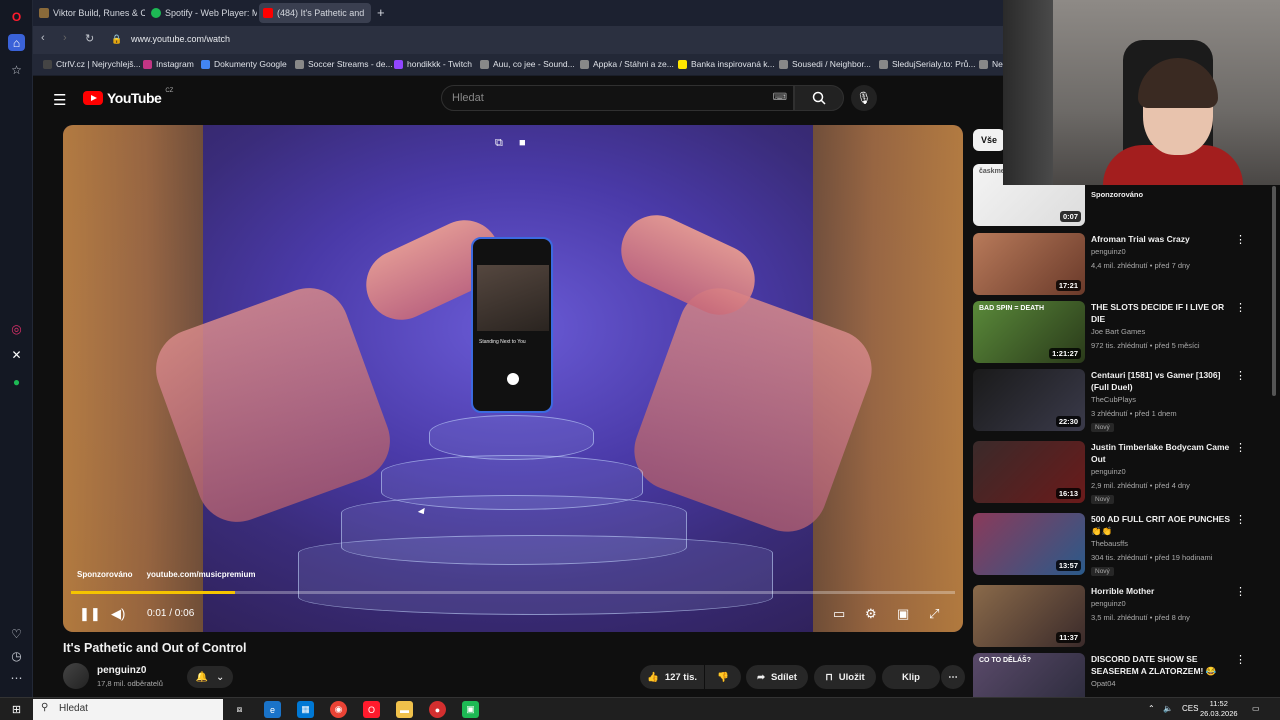 The height and width of the screenshot is (720, 1280). Describe the element at coordinates (1029, 616) in the screenshot. I see `recommendation-thumbnail: 11:37` at that location.